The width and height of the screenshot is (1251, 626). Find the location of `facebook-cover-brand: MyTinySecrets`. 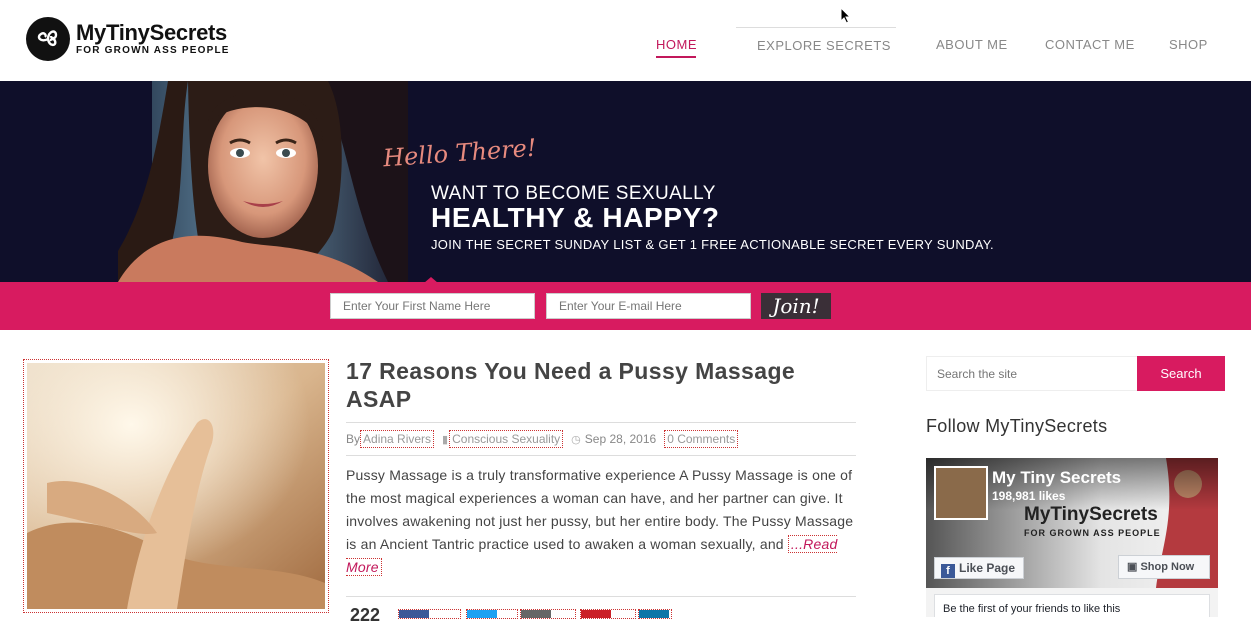

facebook-cover-brand: MyTinySecrets is located at coordinates (1091, 514).